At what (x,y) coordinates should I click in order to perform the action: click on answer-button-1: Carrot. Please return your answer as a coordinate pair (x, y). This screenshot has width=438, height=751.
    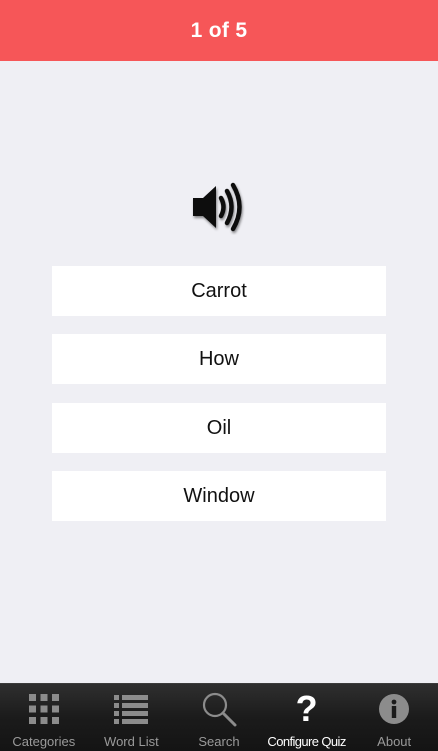
    Looking at the image, I should click on (219, 291).